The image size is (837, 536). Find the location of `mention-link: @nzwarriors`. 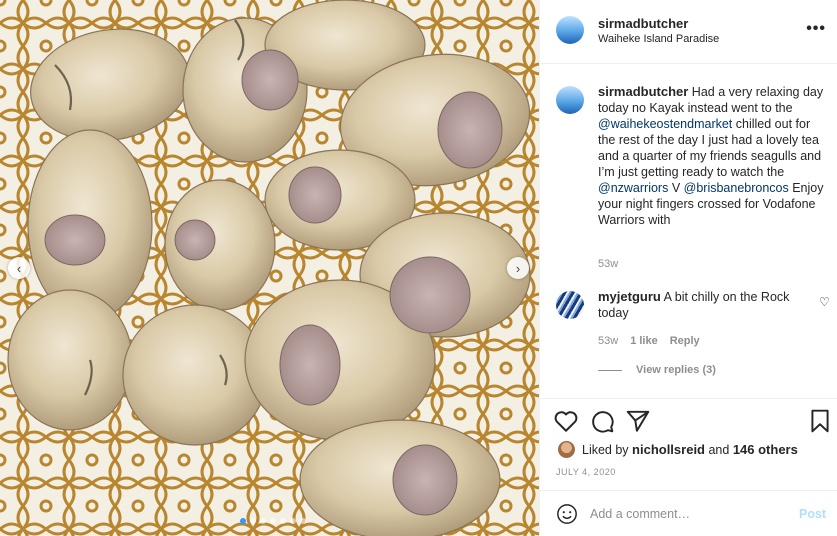

mention-link: @nzwarriors is located at coordinates (633, 188).